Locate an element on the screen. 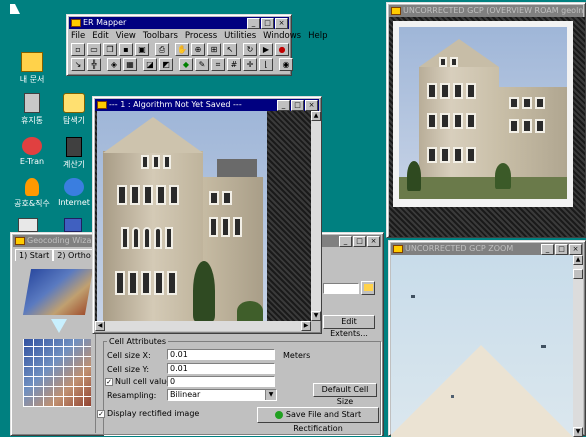 The width and height of the screenshot is (586, 437). algorithm-icon: ◈ is located at coordinates (114, 64).